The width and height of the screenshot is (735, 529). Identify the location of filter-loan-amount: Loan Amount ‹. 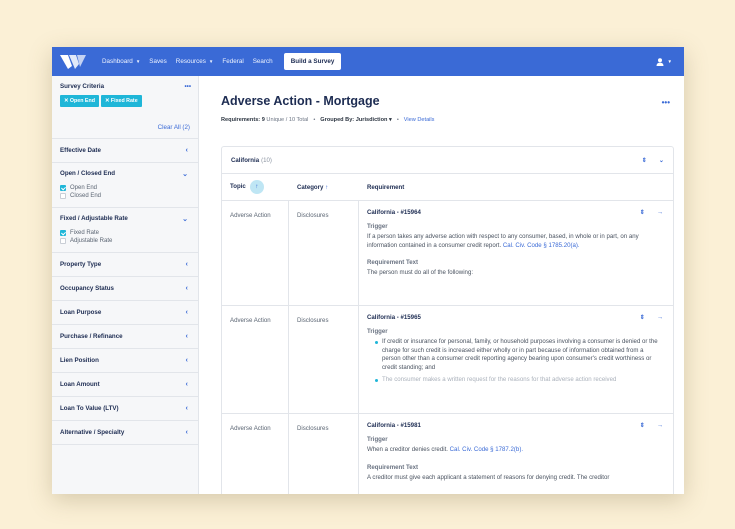
(125, 385).